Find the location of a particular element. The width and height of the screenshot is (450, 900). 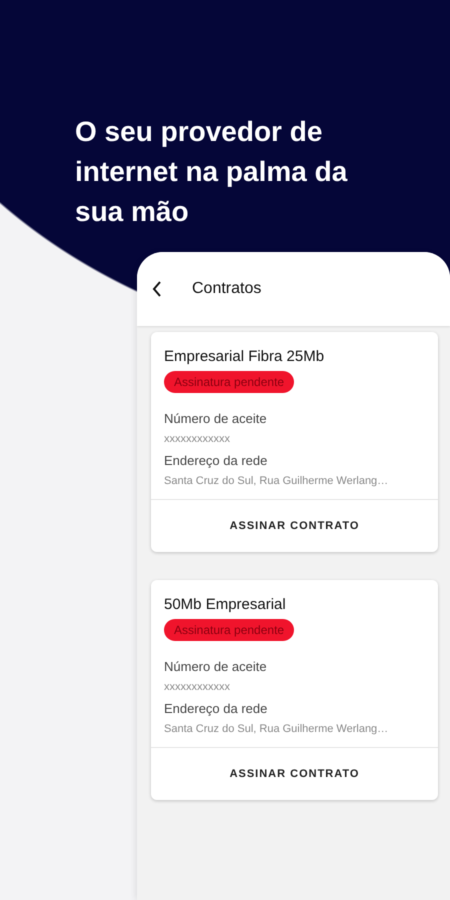

contract-name: 50Mb Empresarial is located at coordinates (225, 604).